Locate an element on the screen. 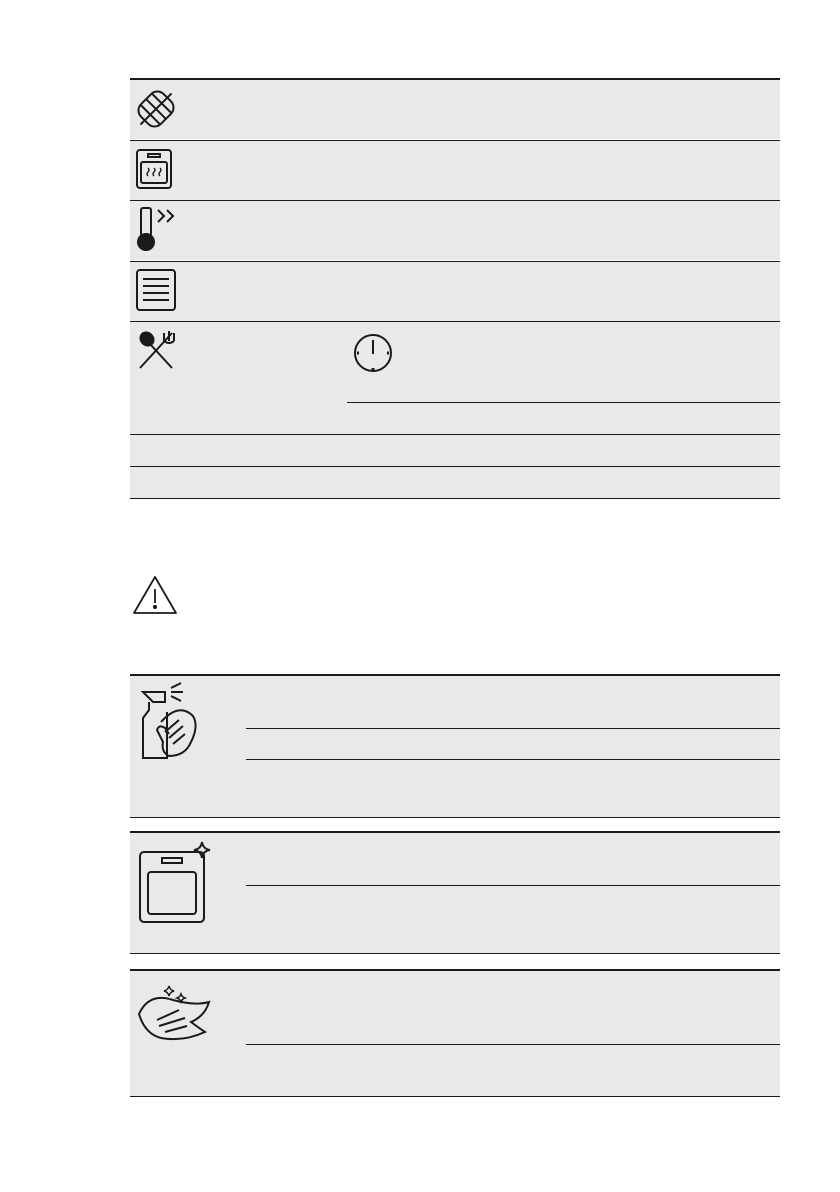  recipe-menu-icon is located at coordinates (156, 290).